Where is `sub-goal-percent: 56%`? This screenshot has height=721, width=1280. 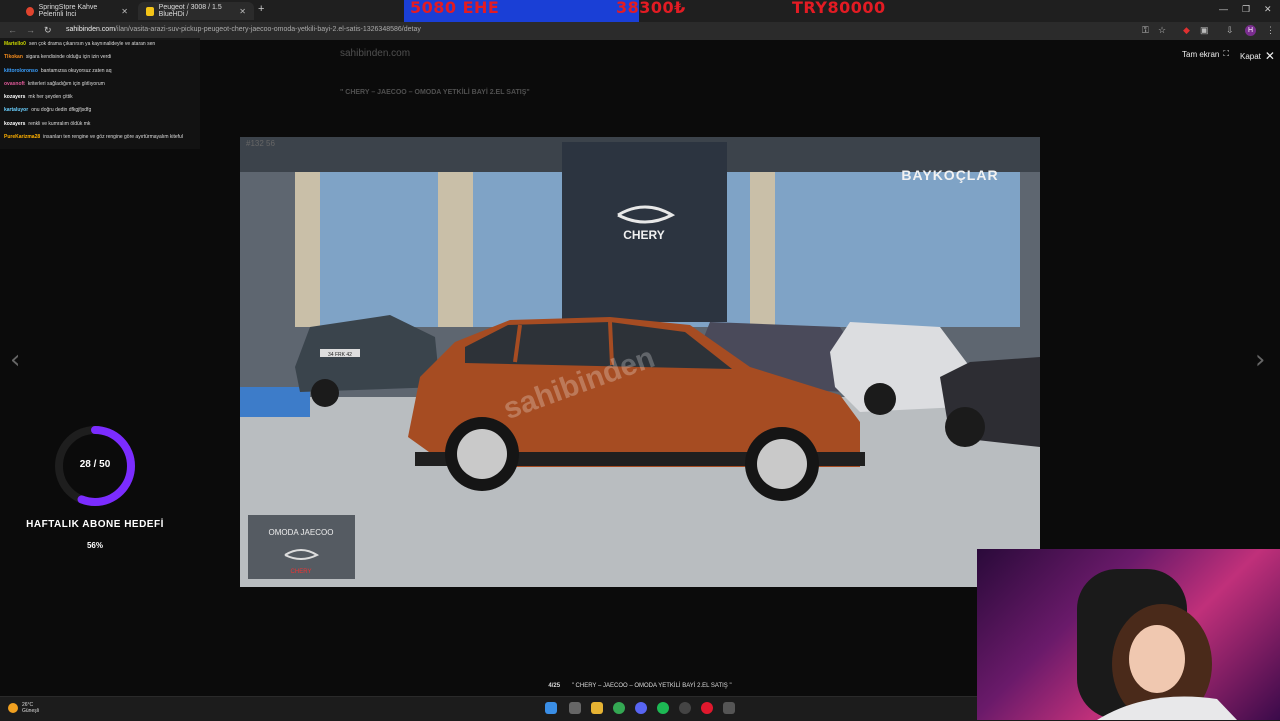
sub-goal-percent: 56% is located at coordinates (94, 545).